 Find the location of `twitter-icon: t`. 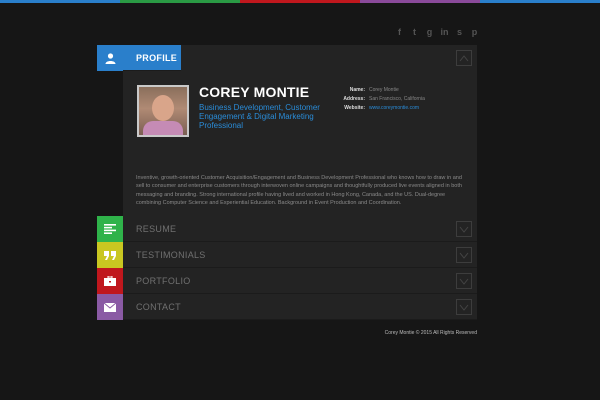

twitter-icon: t is located at coordinates (414, 32).